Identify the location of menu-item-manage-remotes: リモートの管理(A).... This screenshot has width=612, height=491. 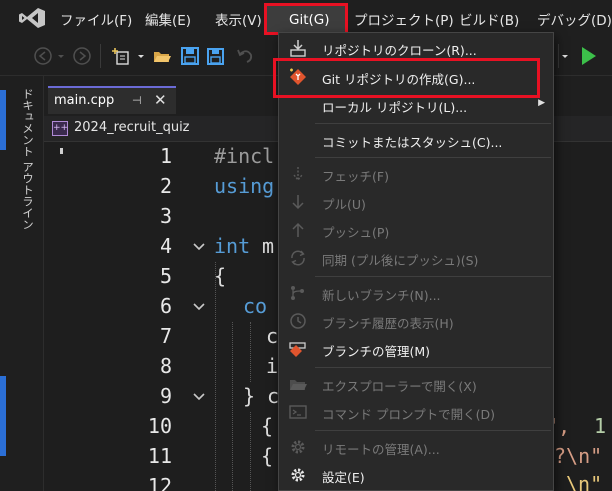
(417, 447).